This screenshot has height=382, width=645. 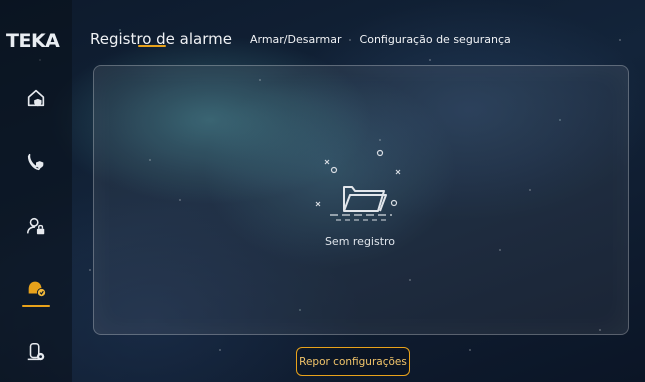 I want to click on sidebar-active-indicator, so click(x=36, y=306).